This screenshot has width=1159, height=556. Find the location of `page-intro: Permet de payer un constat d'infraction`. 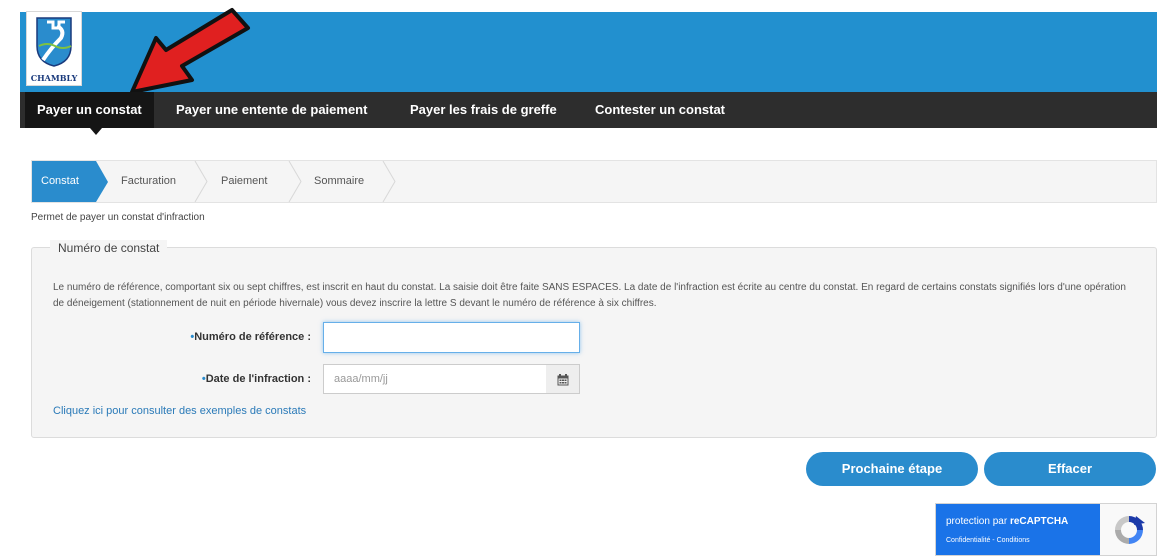

page-intro: Permet de payer un constat d'infraction is located at coordinates (118, 217).